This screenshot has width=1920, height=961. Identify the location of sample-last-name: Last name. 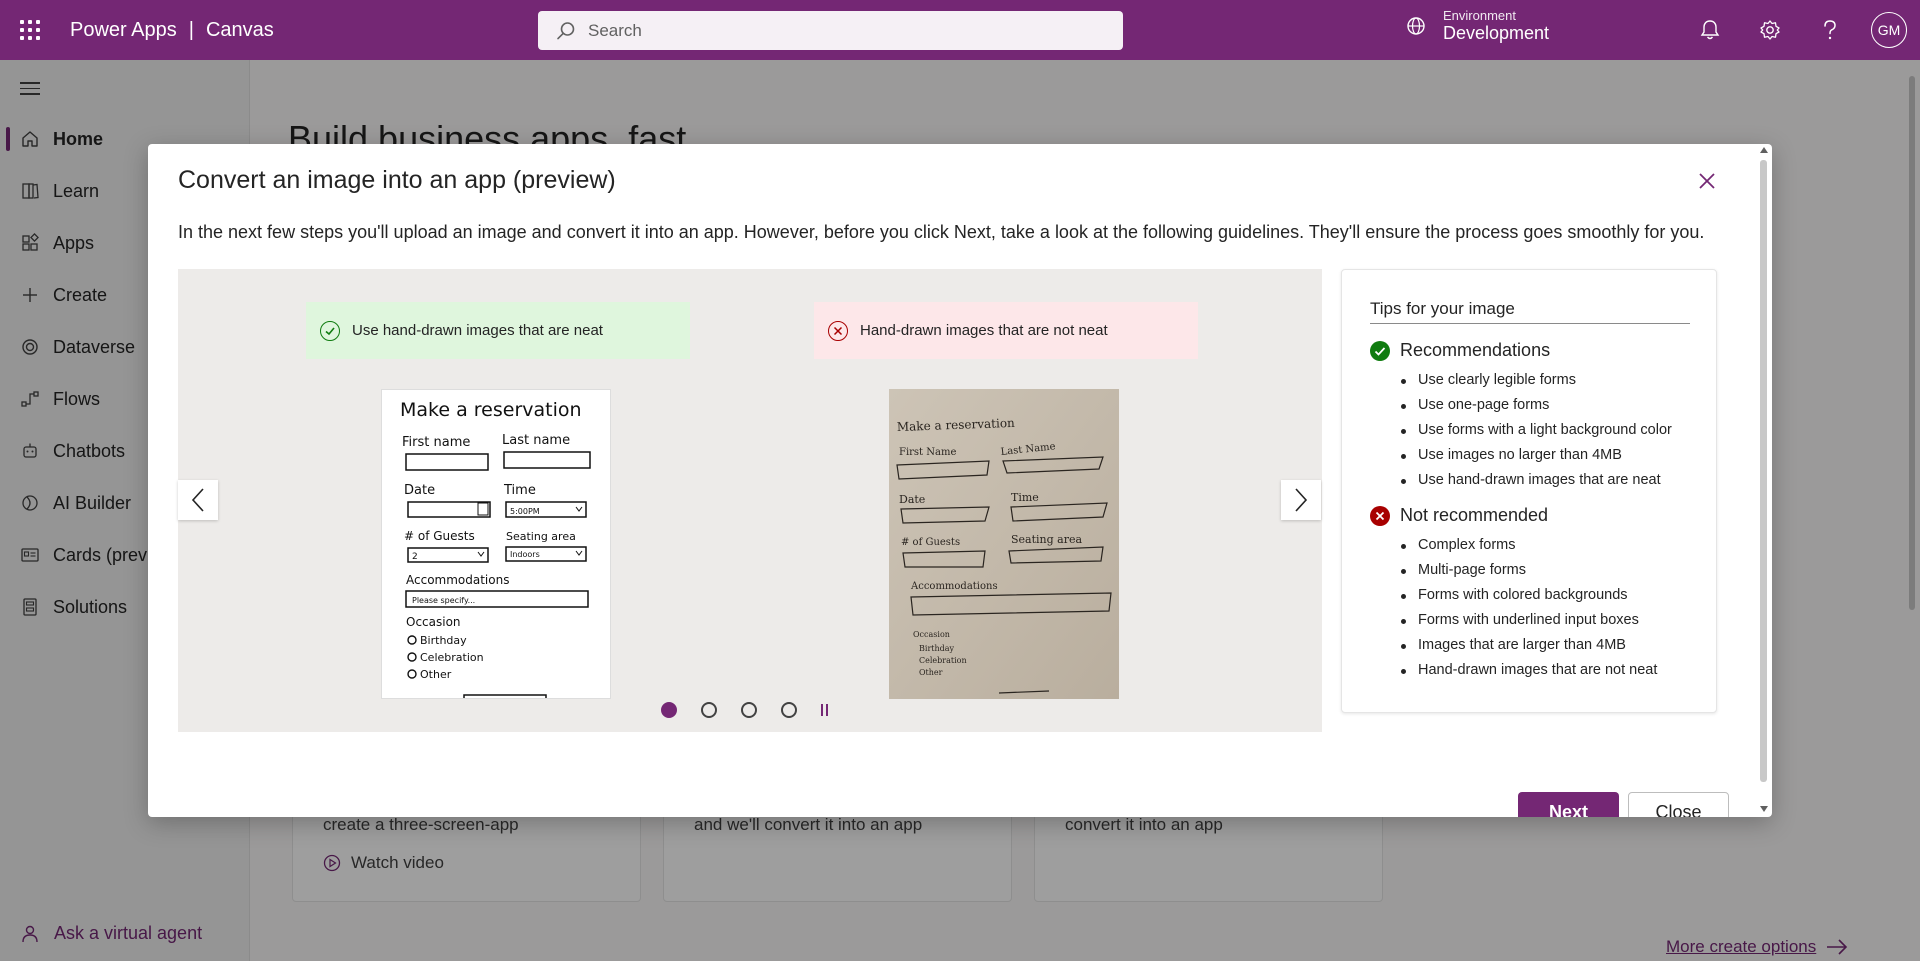
(536, 440).